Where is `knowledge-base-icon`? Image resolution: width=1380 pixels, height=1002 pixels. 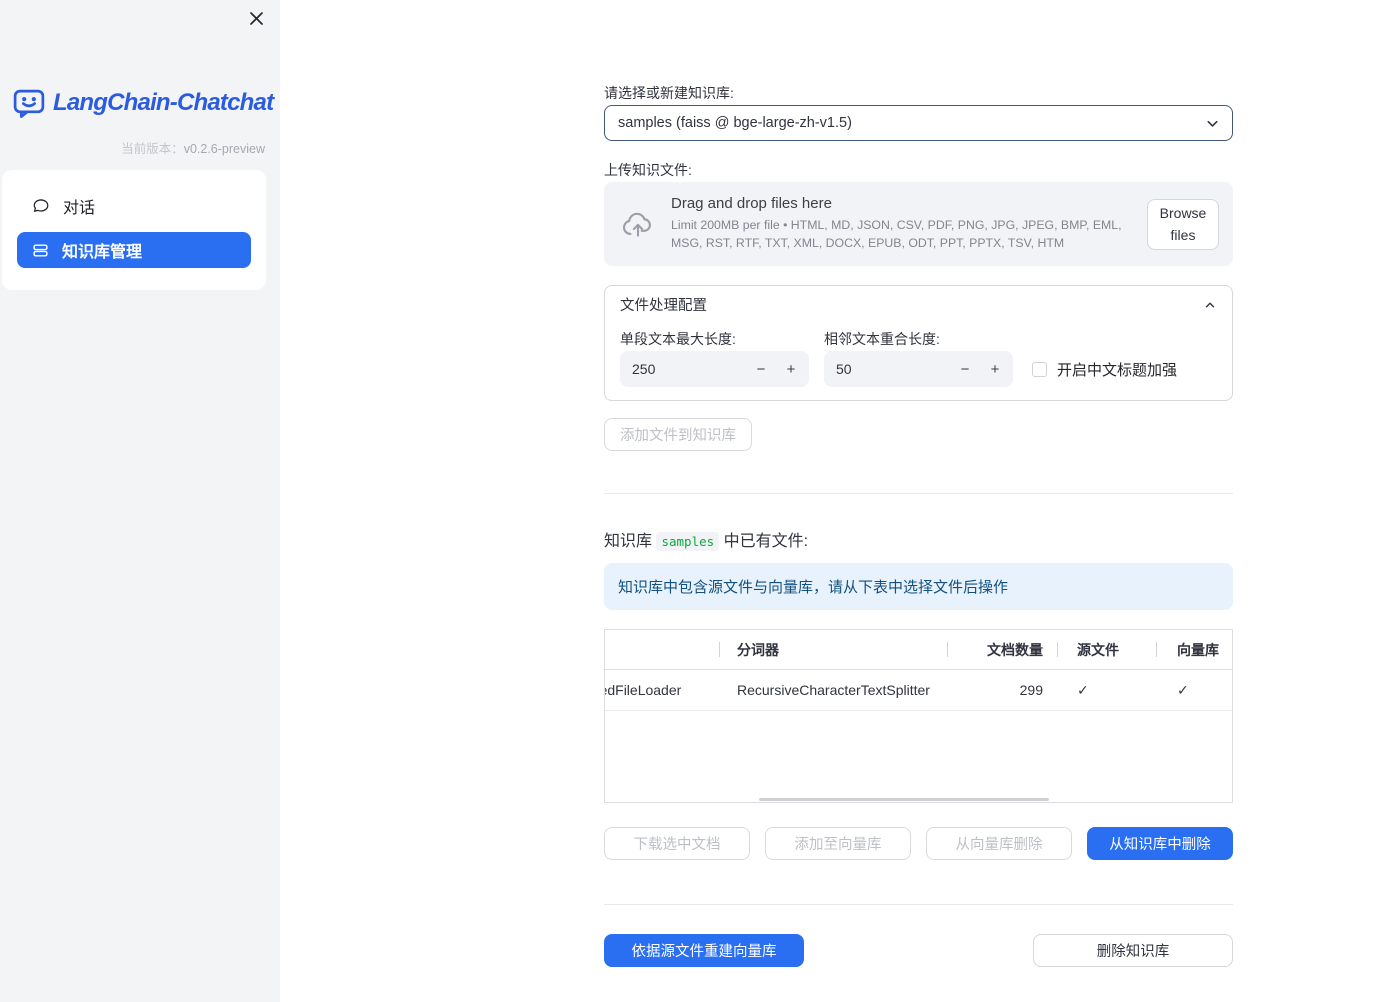
knowledge-base-icon is located at coordinates (40, 250).